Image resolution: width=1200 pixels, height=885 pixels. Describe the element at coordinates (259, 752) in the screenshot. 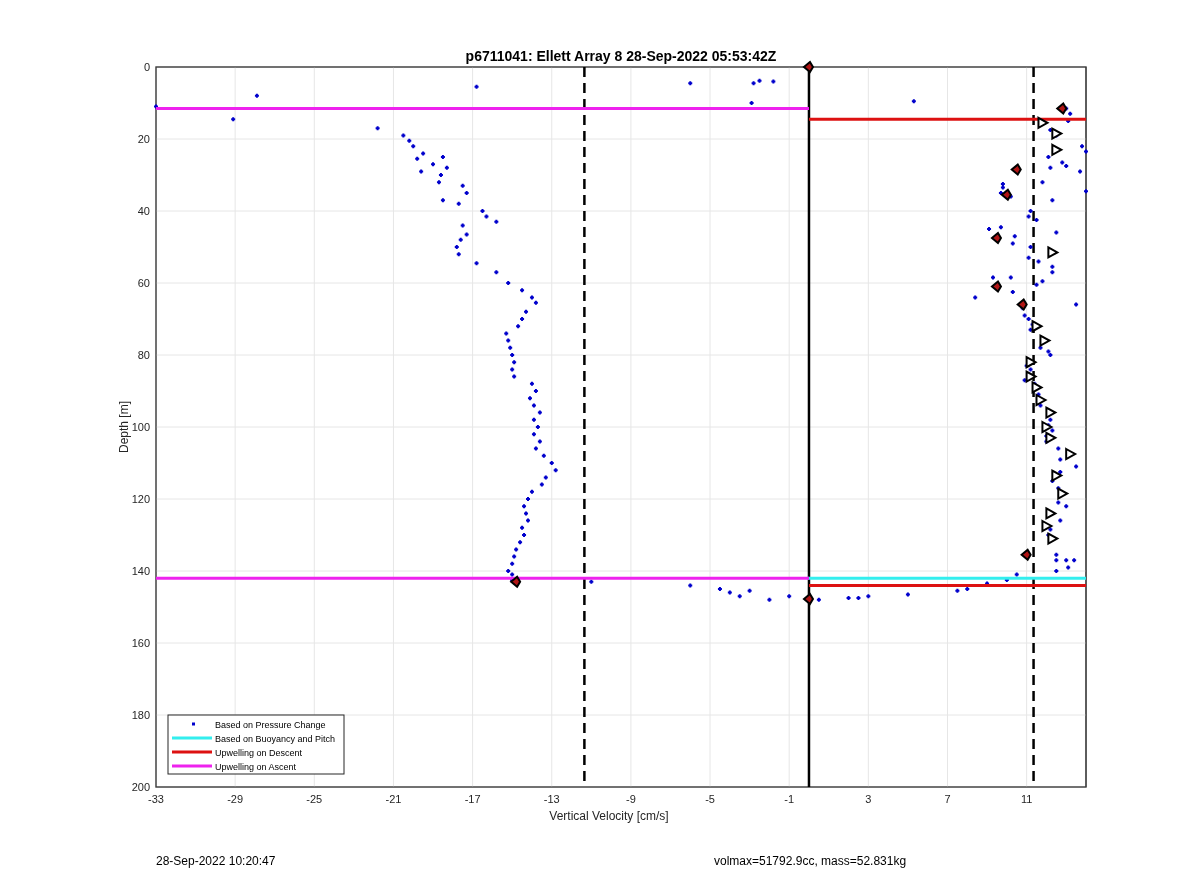

I see `legend-label: Upwelling on Descent` at that location.